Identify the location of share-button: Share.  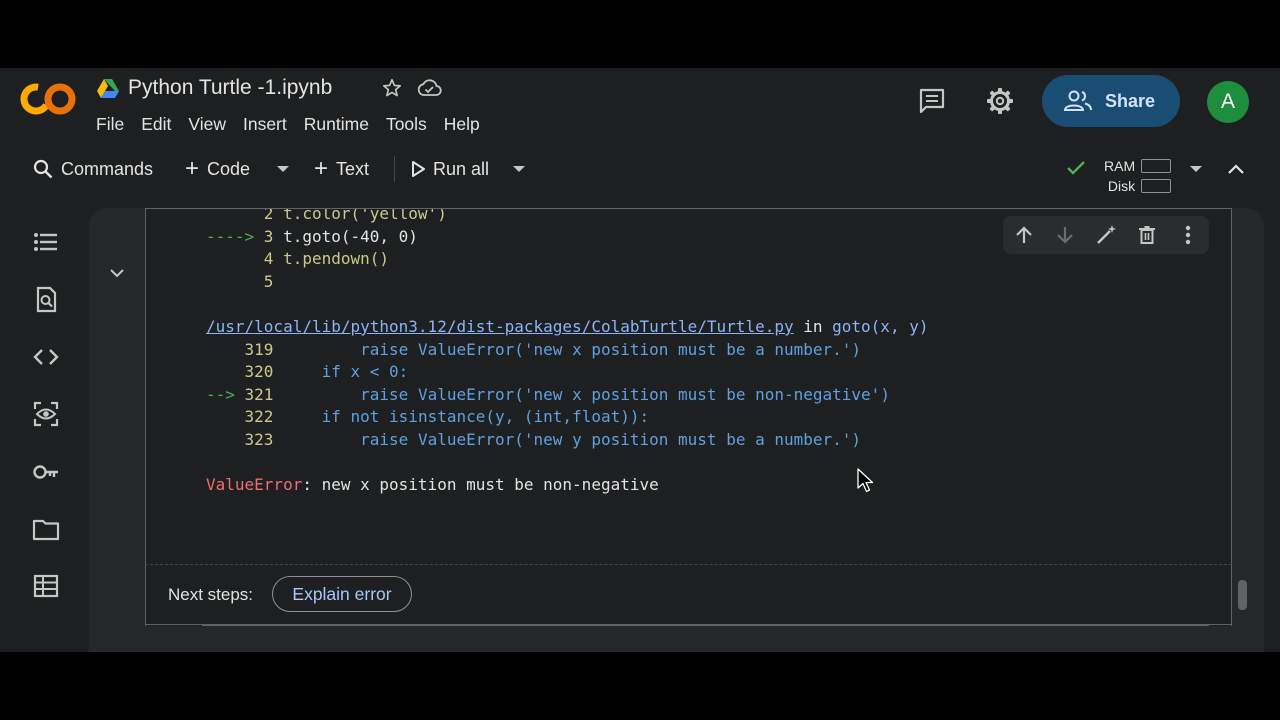
(1111, 101).